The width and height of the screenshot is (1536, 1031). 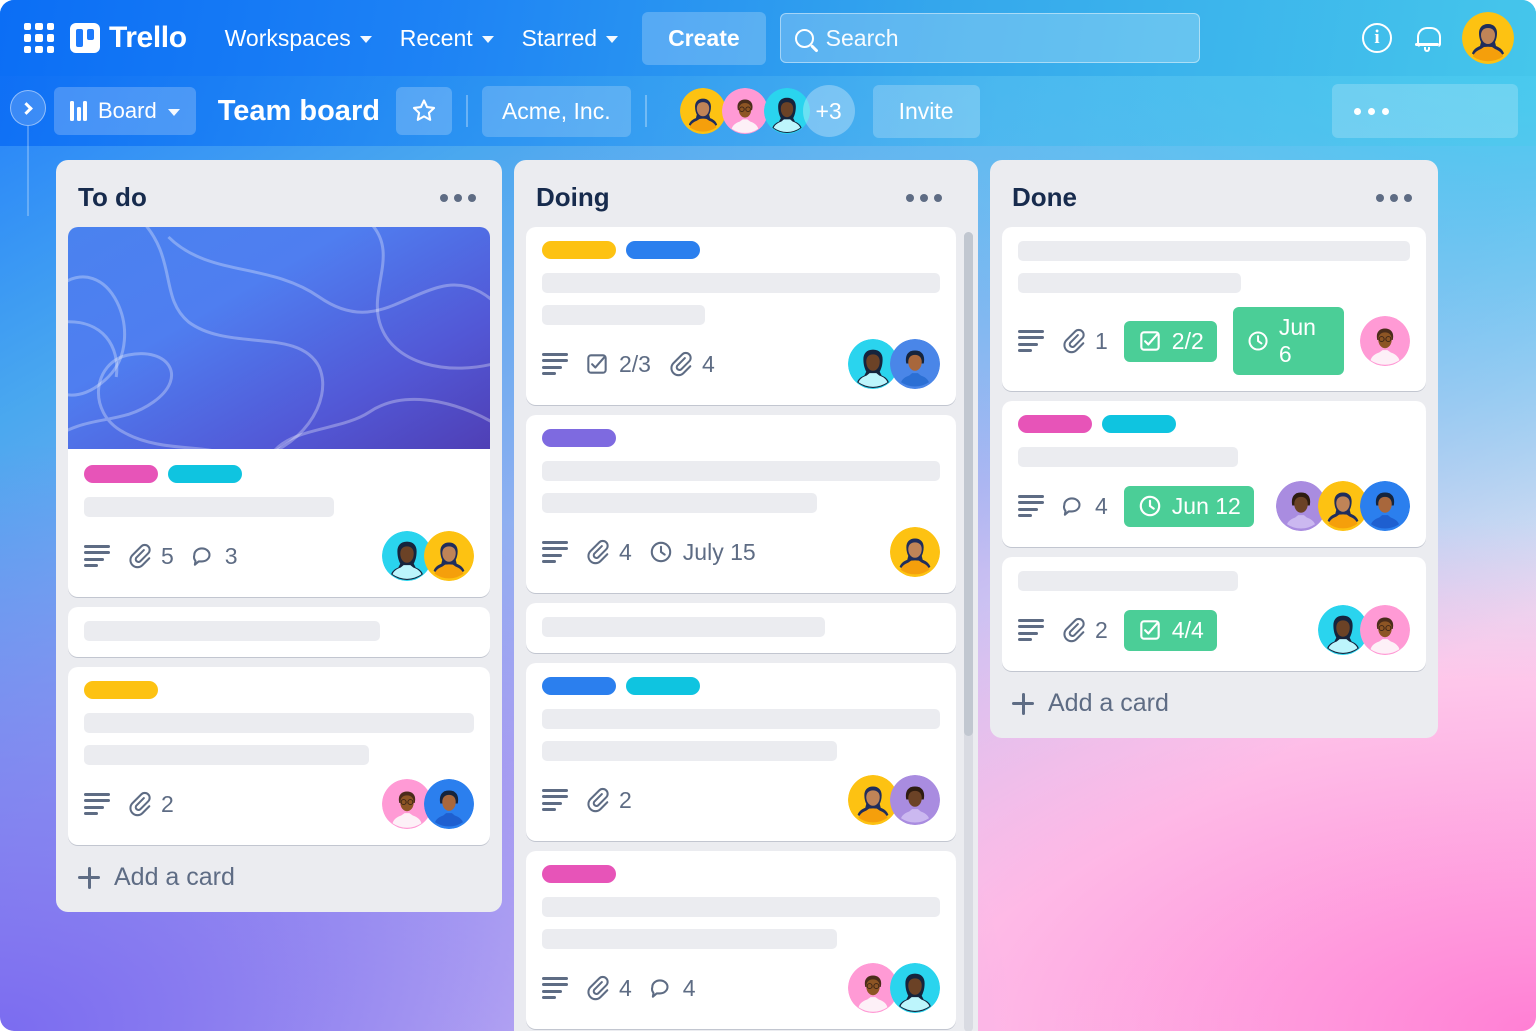 What do you see at coordinates (85, 38) in the screenshot?
I see `trello-logo-icon` at bounding box center [85, 38].